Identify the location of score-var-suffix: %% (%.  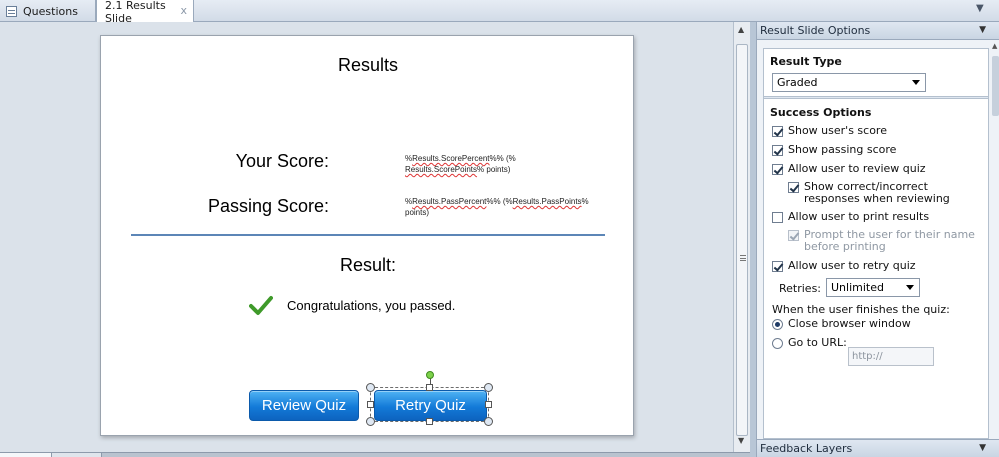
(502, 158).